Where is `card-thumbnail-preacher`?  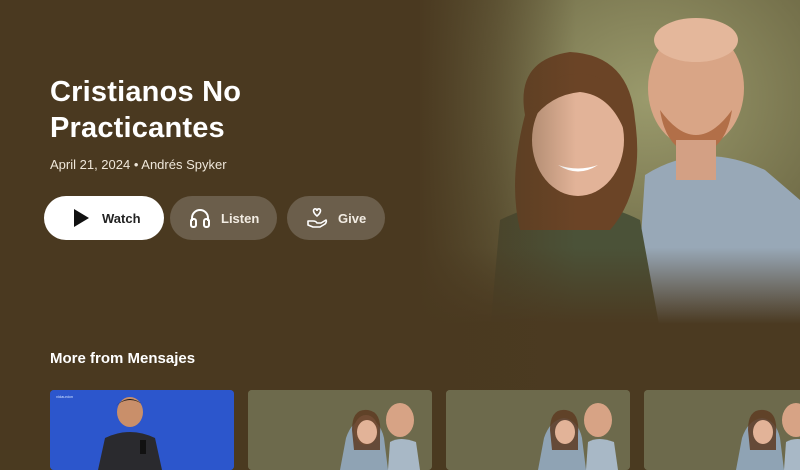 card-thumbnail-preacher is located at coordinates (142, 430).